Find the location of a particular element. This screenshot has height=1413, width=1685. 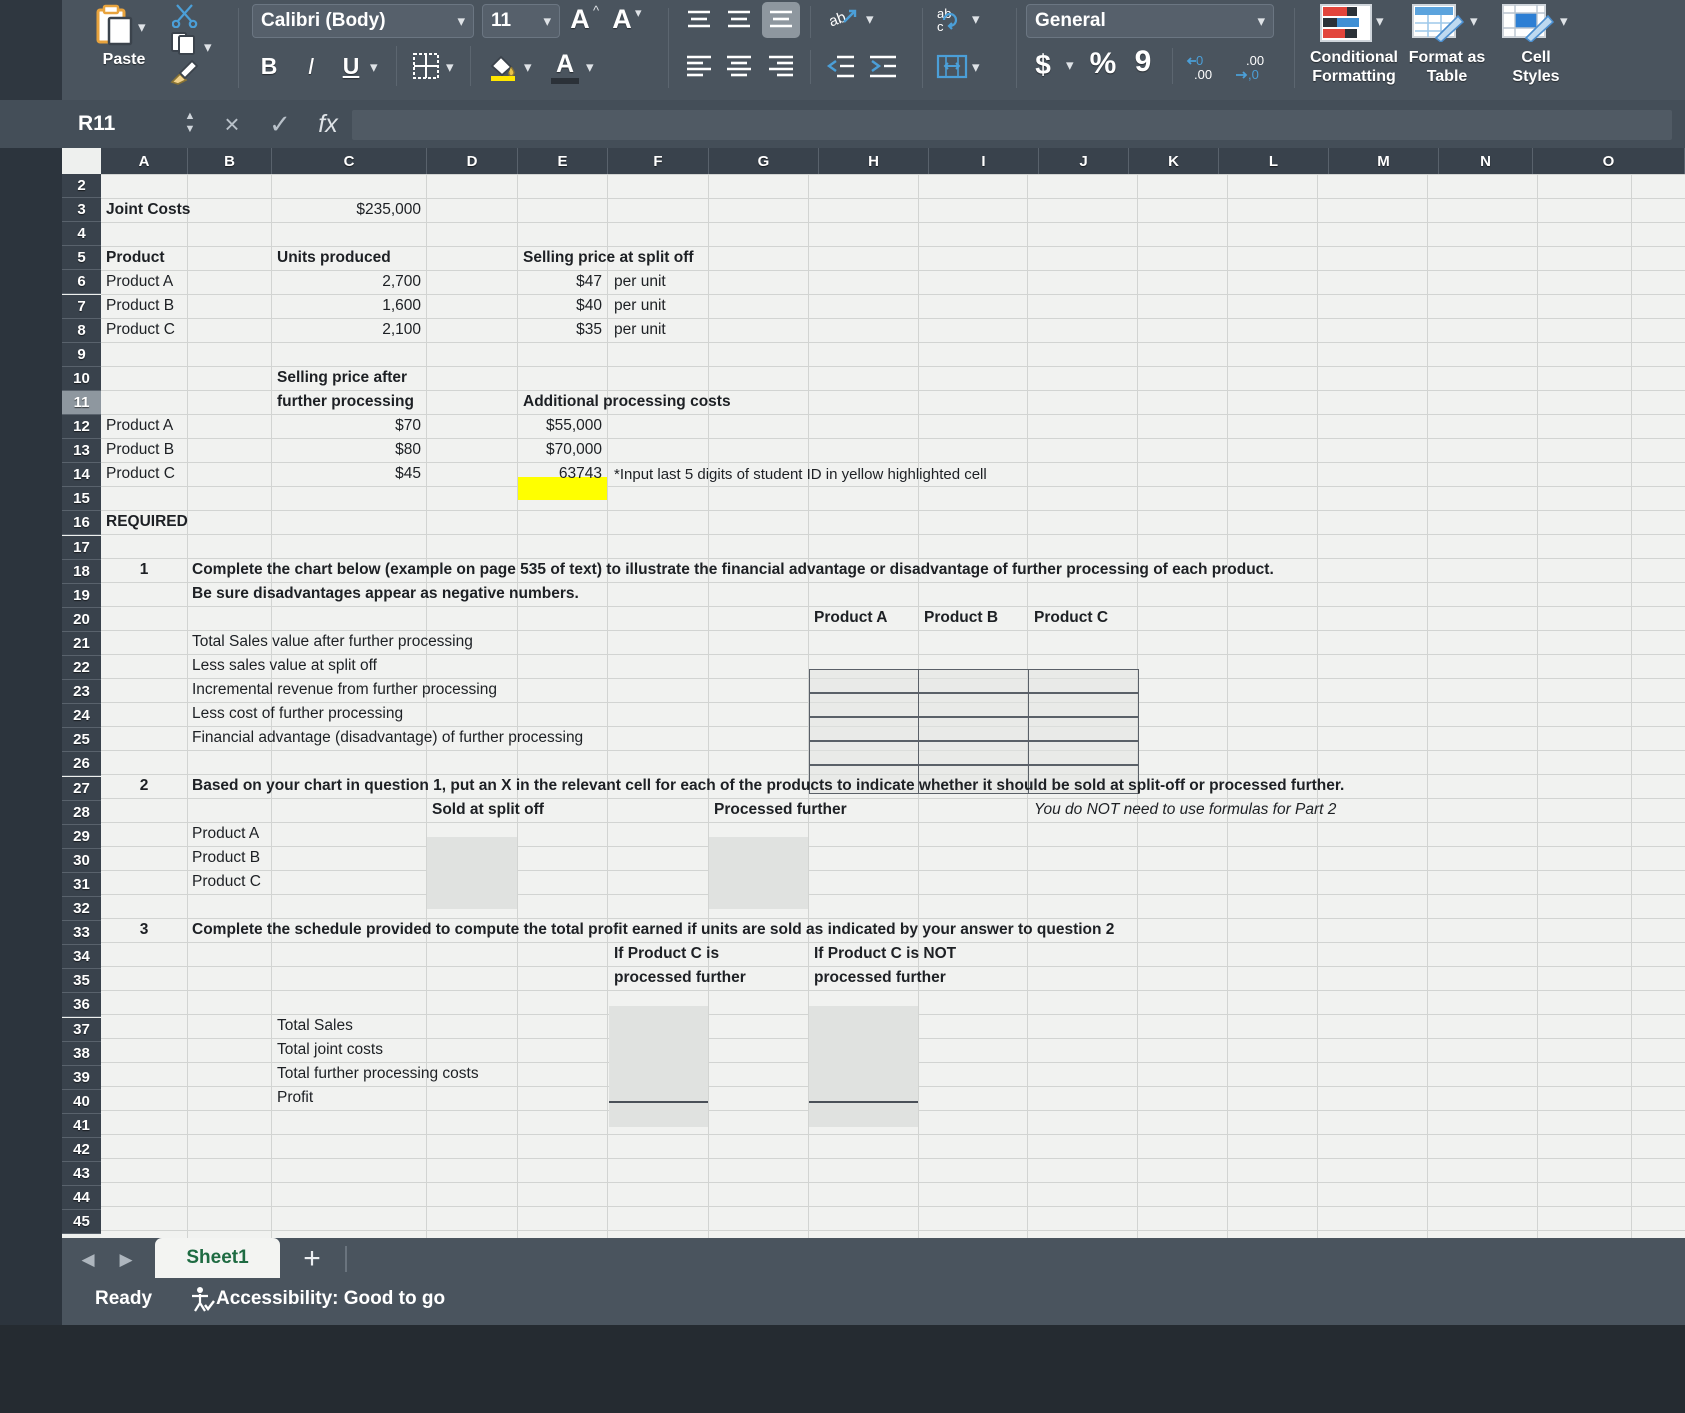

cell-C6: 2,700 is located at coordinates (349, 282).